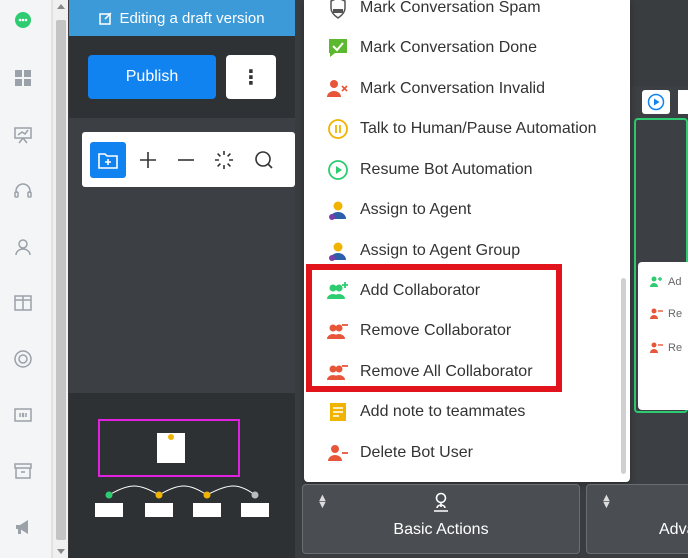 The height and width of the screenshot is (558, 688). I want to click on zoom-out-button, so click(186, 160).